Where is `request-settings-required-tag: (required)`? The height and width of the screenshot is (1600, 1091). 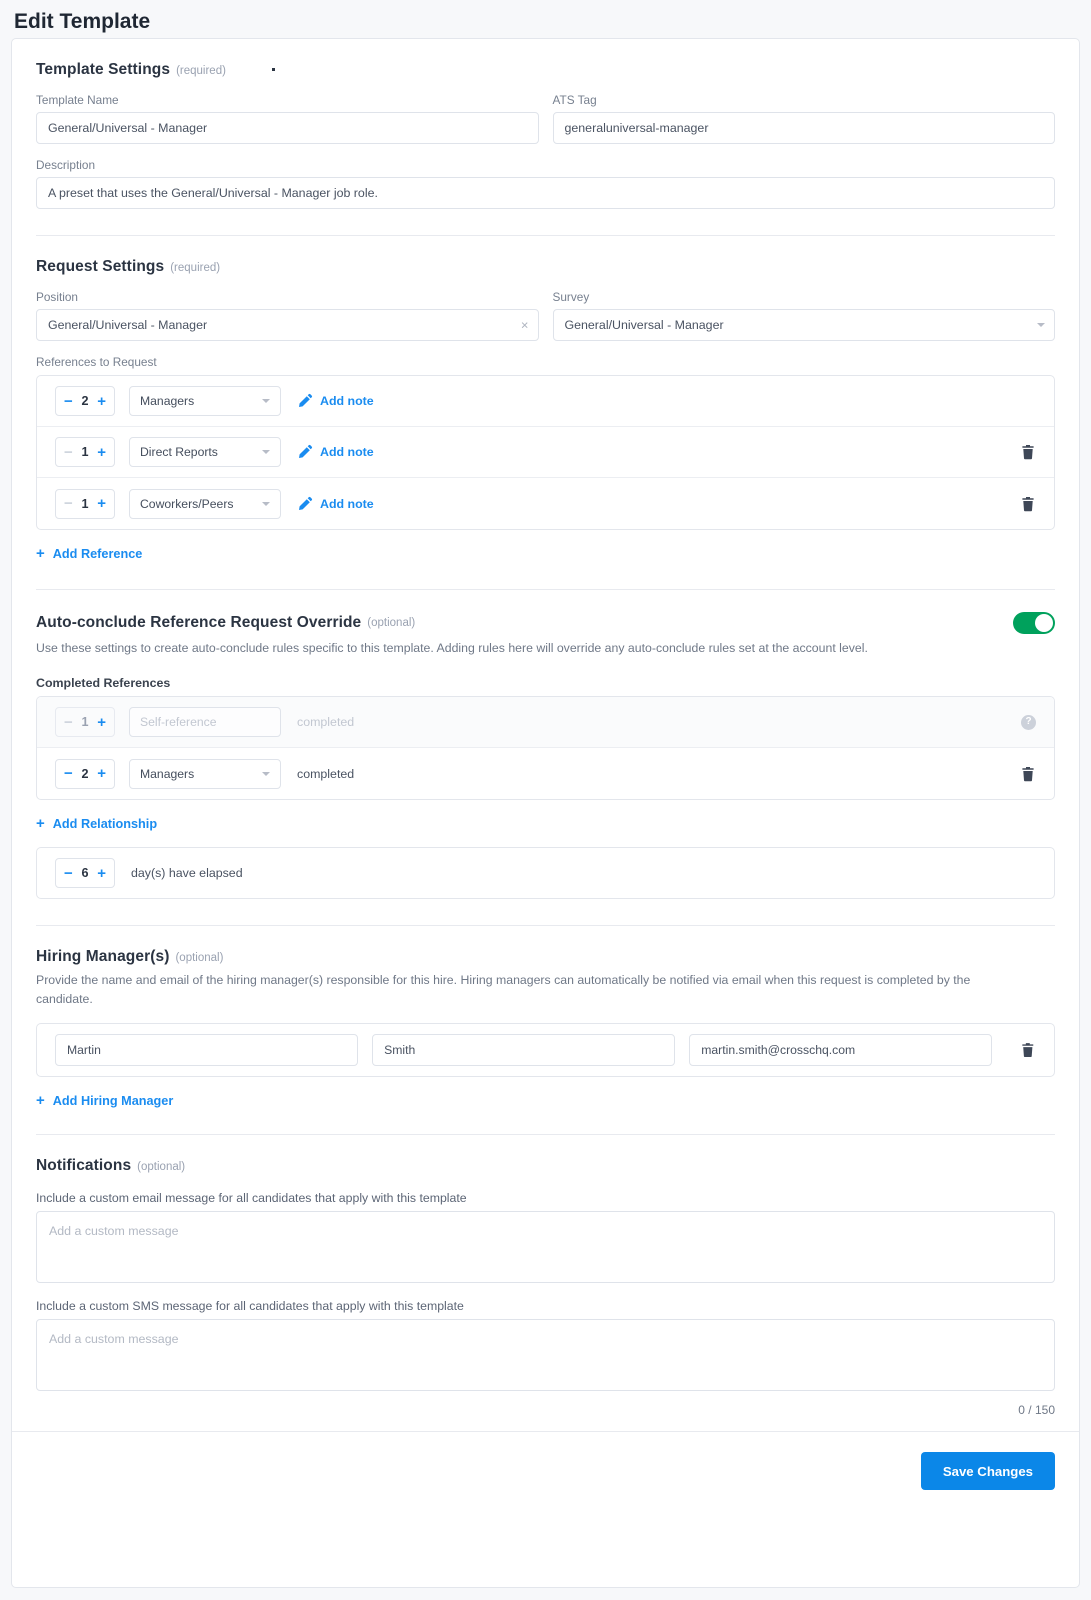 request-settings-required-tag: (required) is located at coordinates (195, 268).